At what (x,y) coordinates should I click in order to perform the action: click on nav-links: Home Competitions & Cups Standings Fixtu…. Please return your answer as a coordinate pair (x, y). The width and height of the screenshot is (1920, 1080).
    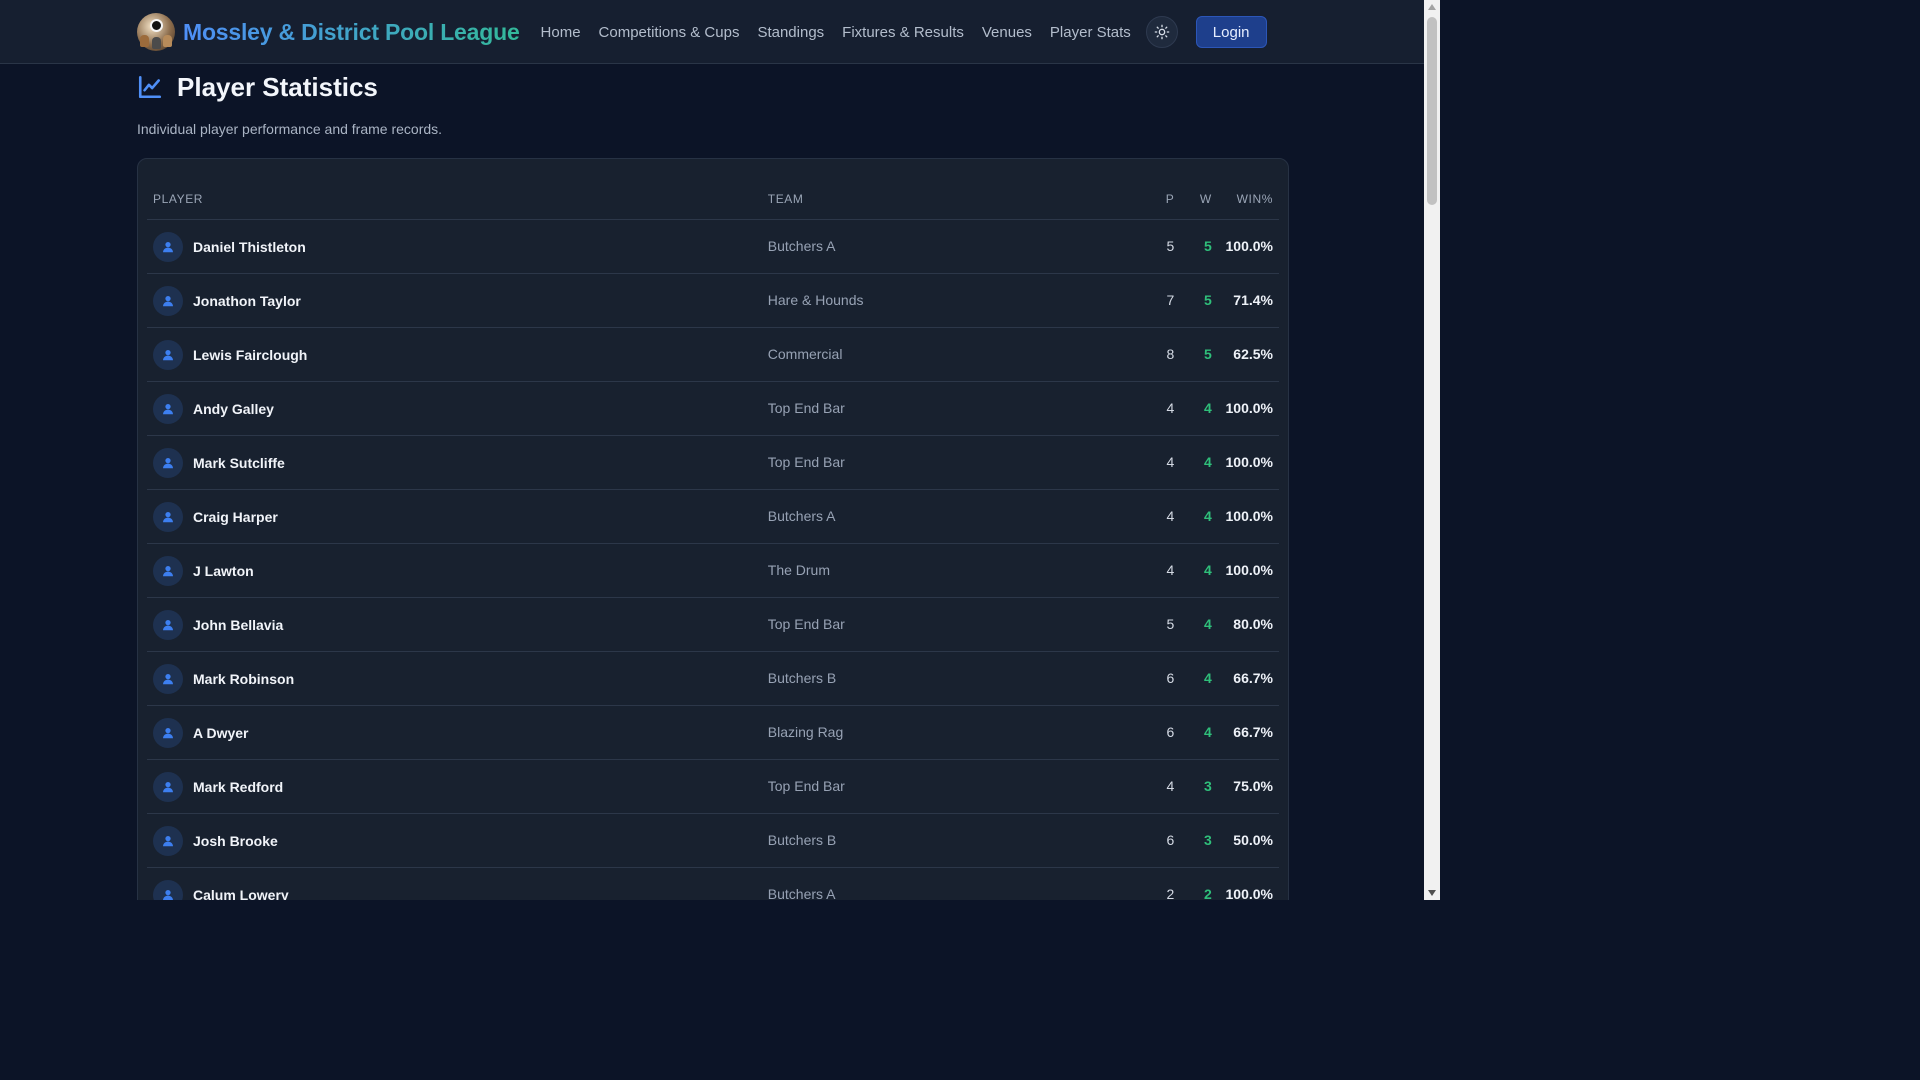
    Looking at the image, I should click on (836, 32).